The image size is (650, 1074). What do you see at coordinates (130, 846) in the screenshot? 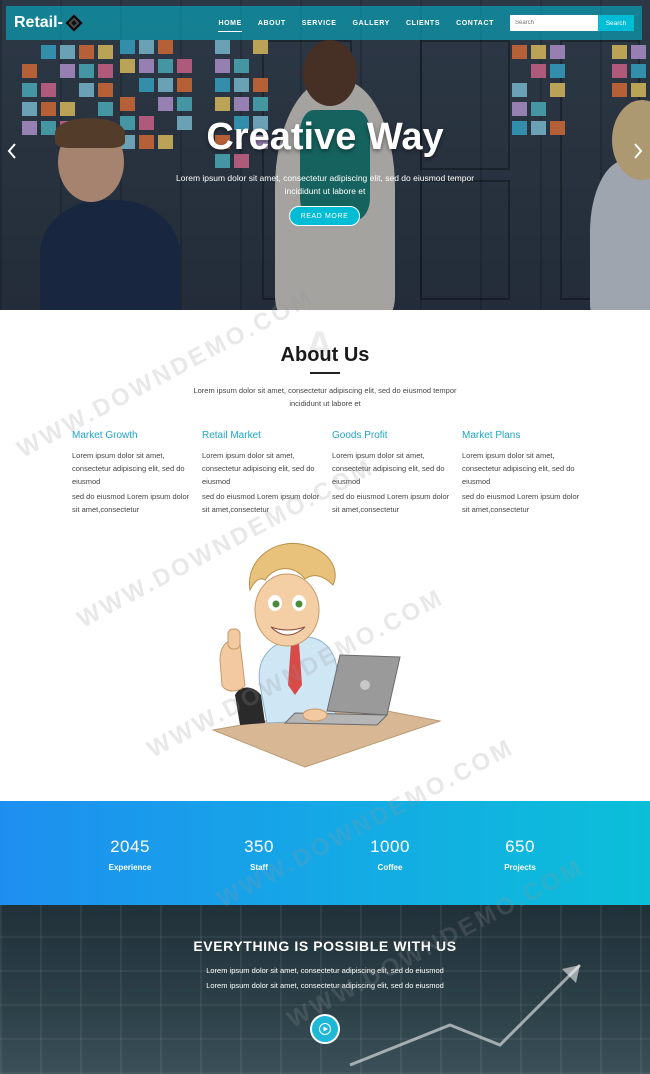
I see `stat-value: 2045` at bounding box center [130, 846].